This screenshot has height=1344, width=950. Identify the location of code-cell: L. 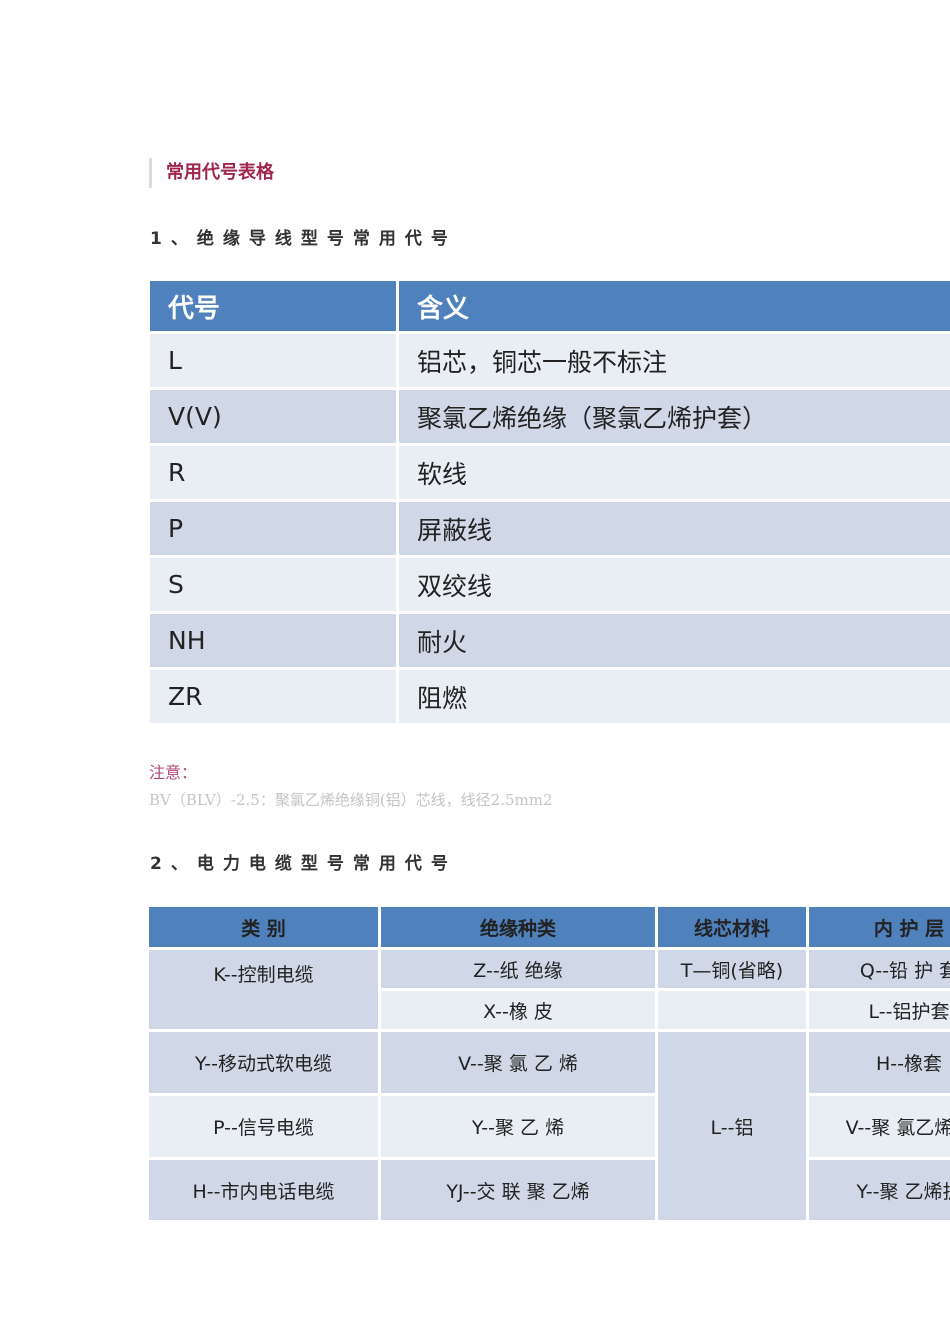
(273, 360).